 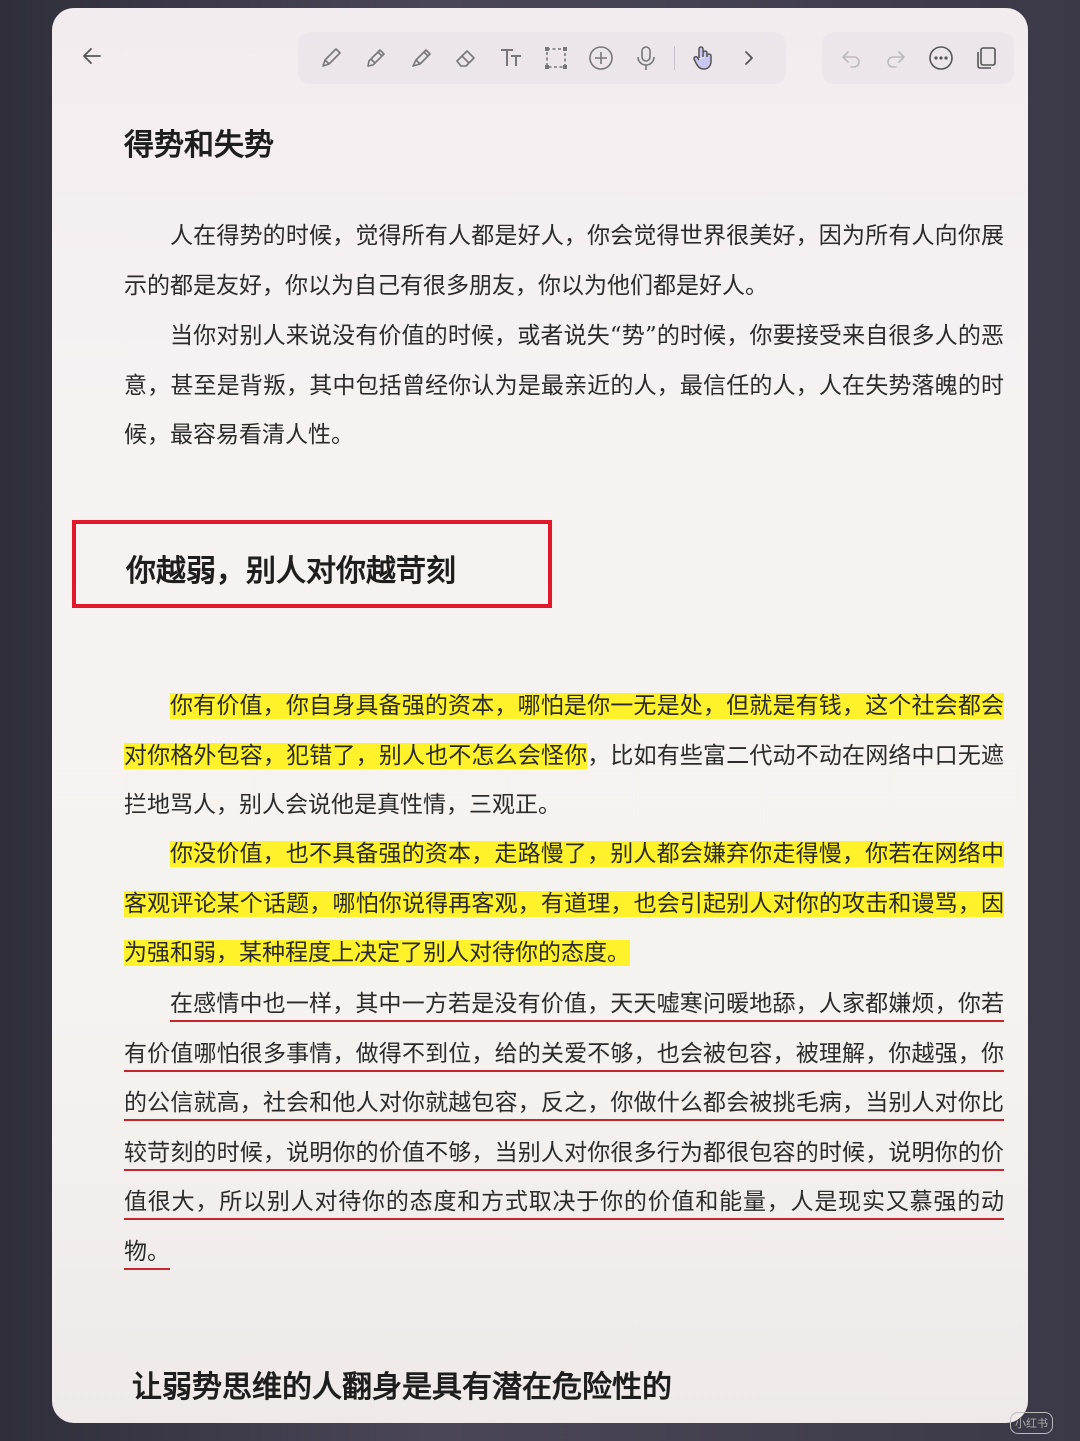 I want to click on lasso-select-button, so click(x=555, y=58).